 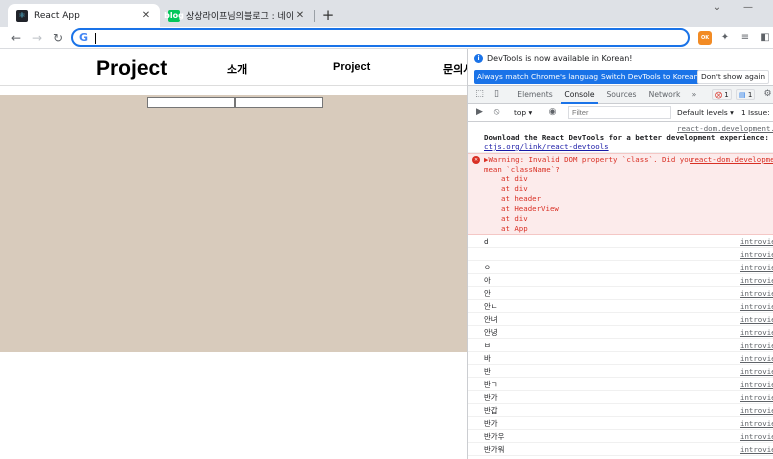 What do you see at coordinates (694, 95) in the screenshot?
I see `more-tabs-button: »` at bounding box center [694, 95].